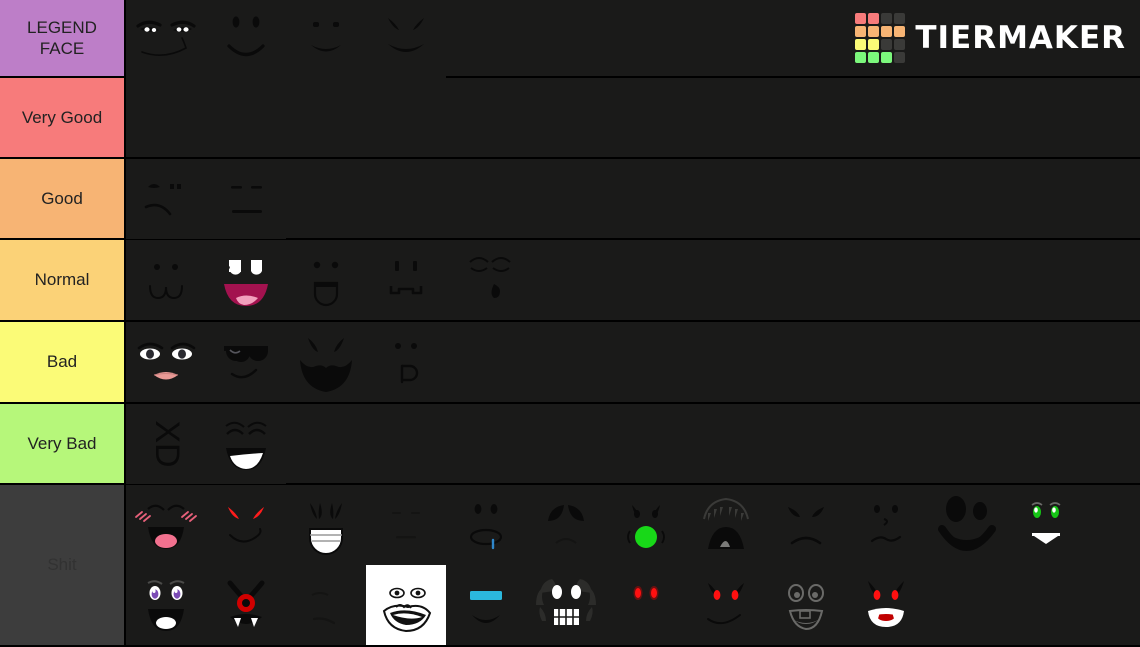 The height and width of the screenshot is (647, 1140). I want to click on tier-row: Good, so click(570, 199).